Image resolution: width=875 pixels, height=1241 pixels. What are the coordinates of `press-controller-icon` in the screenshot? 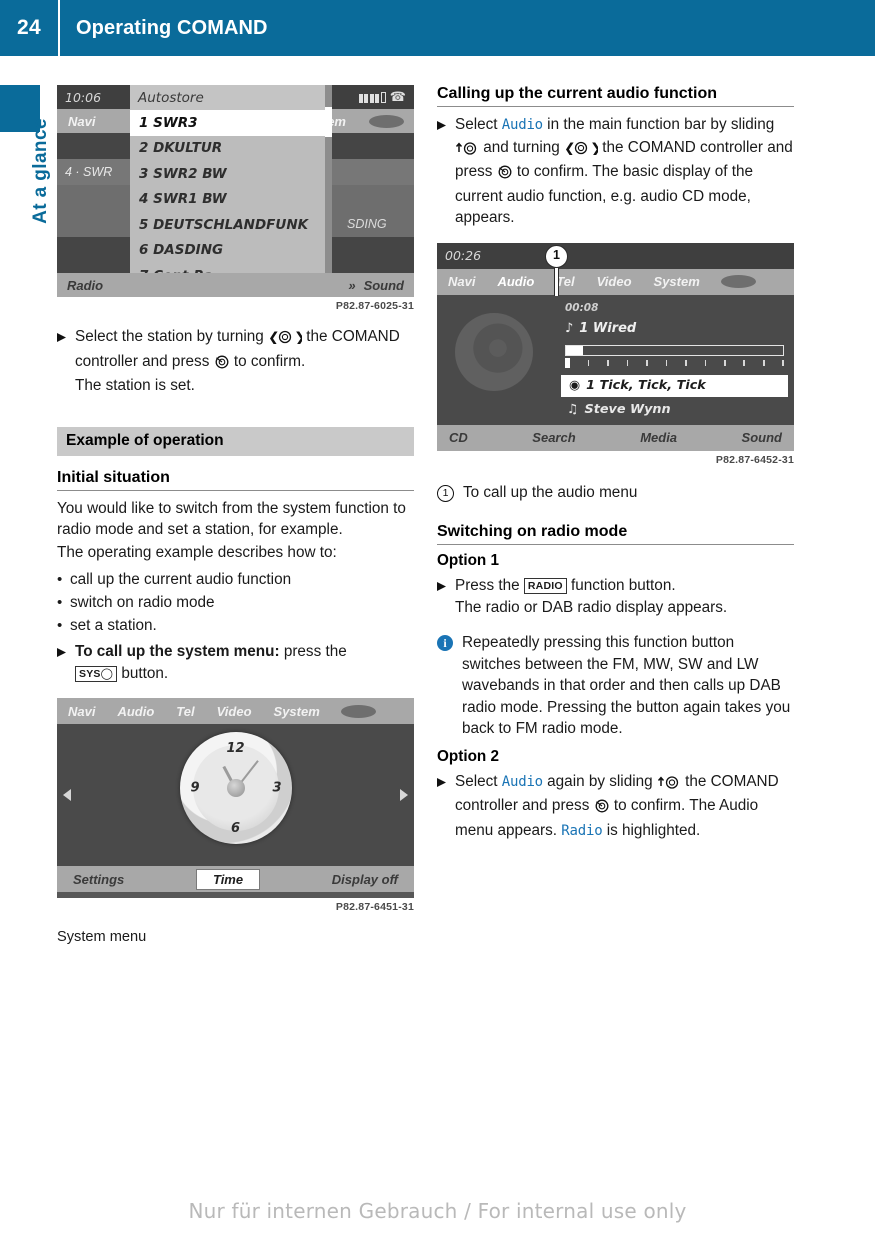 It's located at (602, 809).